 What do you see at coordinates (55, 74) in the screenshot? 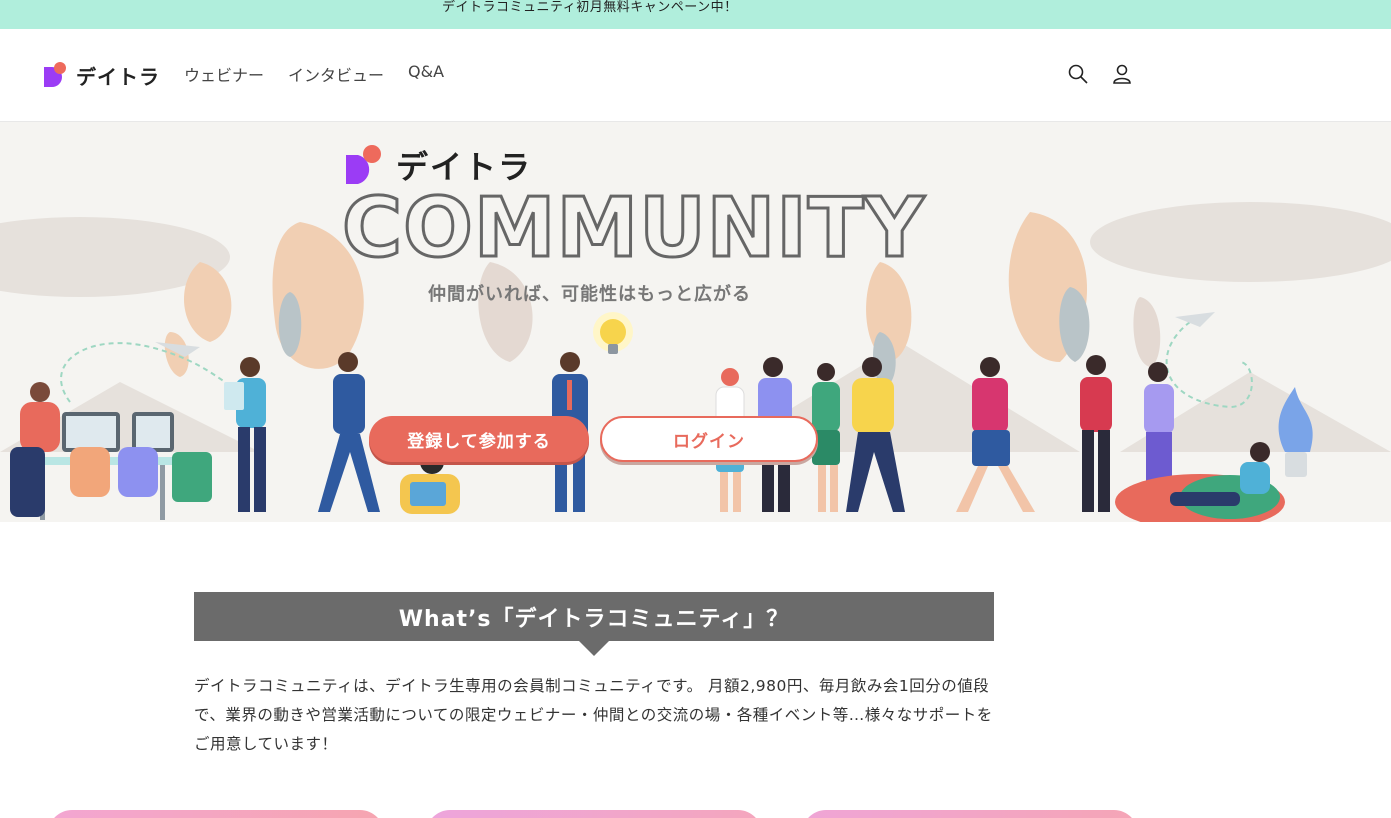
I see `logo-mark-icon` at bounding box center [55, 74].